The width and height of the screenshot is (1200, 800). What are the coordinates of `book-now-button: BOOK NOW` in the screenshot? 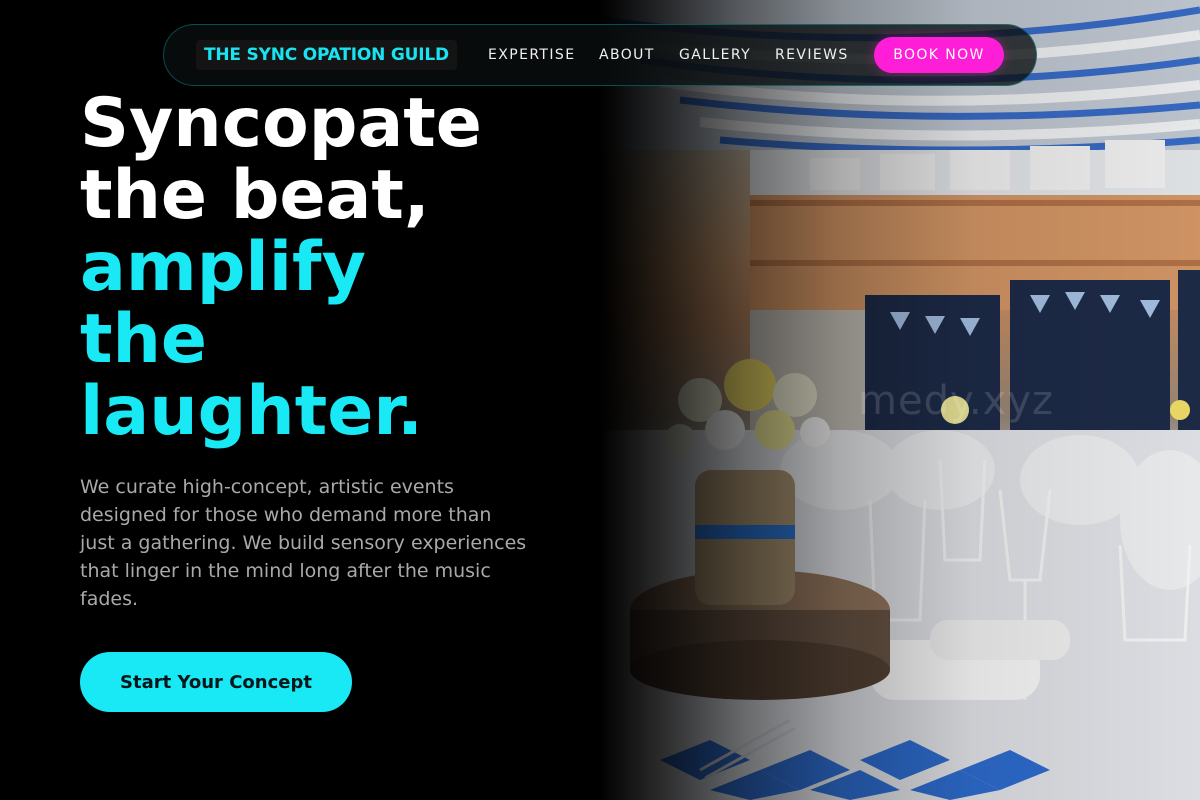 It's located at (939, 55).